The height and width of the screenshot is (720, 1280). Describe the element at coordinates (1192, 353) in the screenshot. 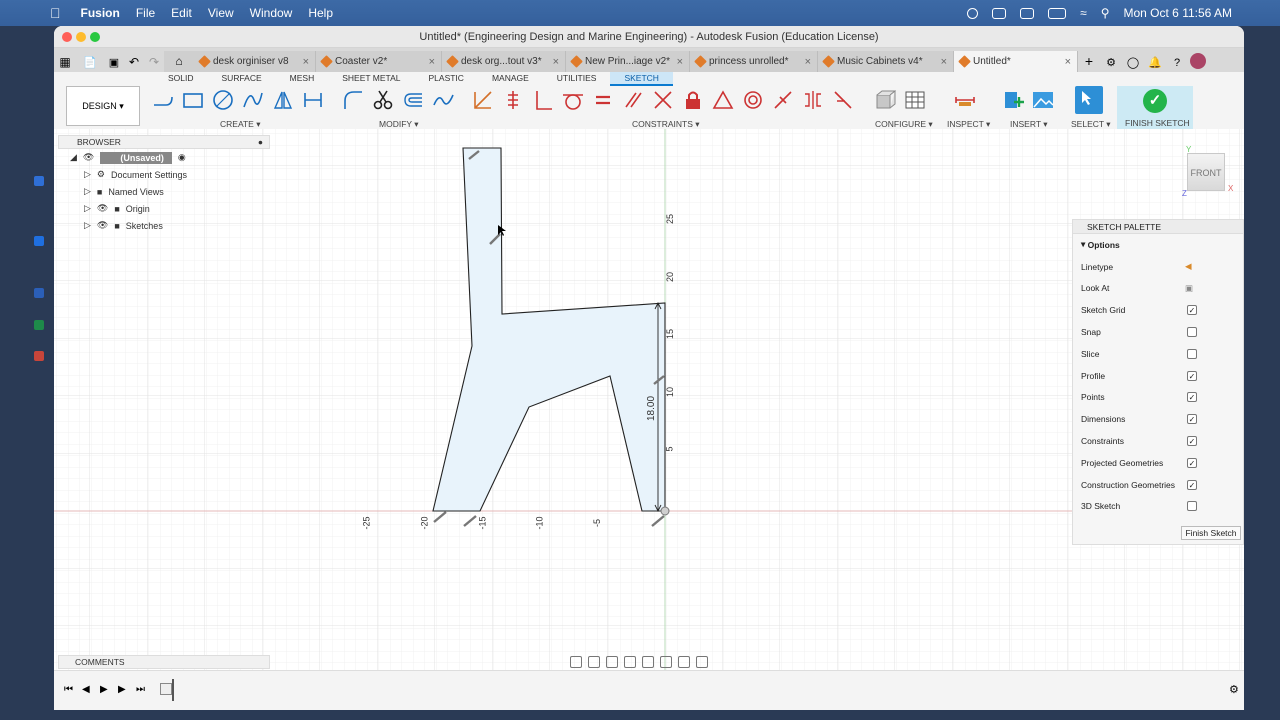

I see `slice-checkbox` at that location.